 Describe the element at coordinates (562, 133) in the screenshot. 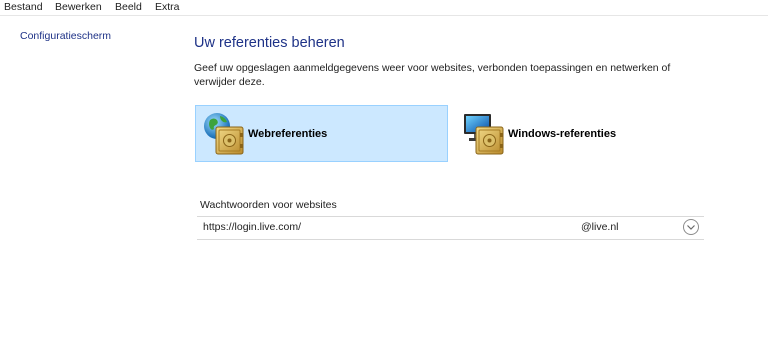

I see `windows-credentials-label: Windows-referenties` at that location.